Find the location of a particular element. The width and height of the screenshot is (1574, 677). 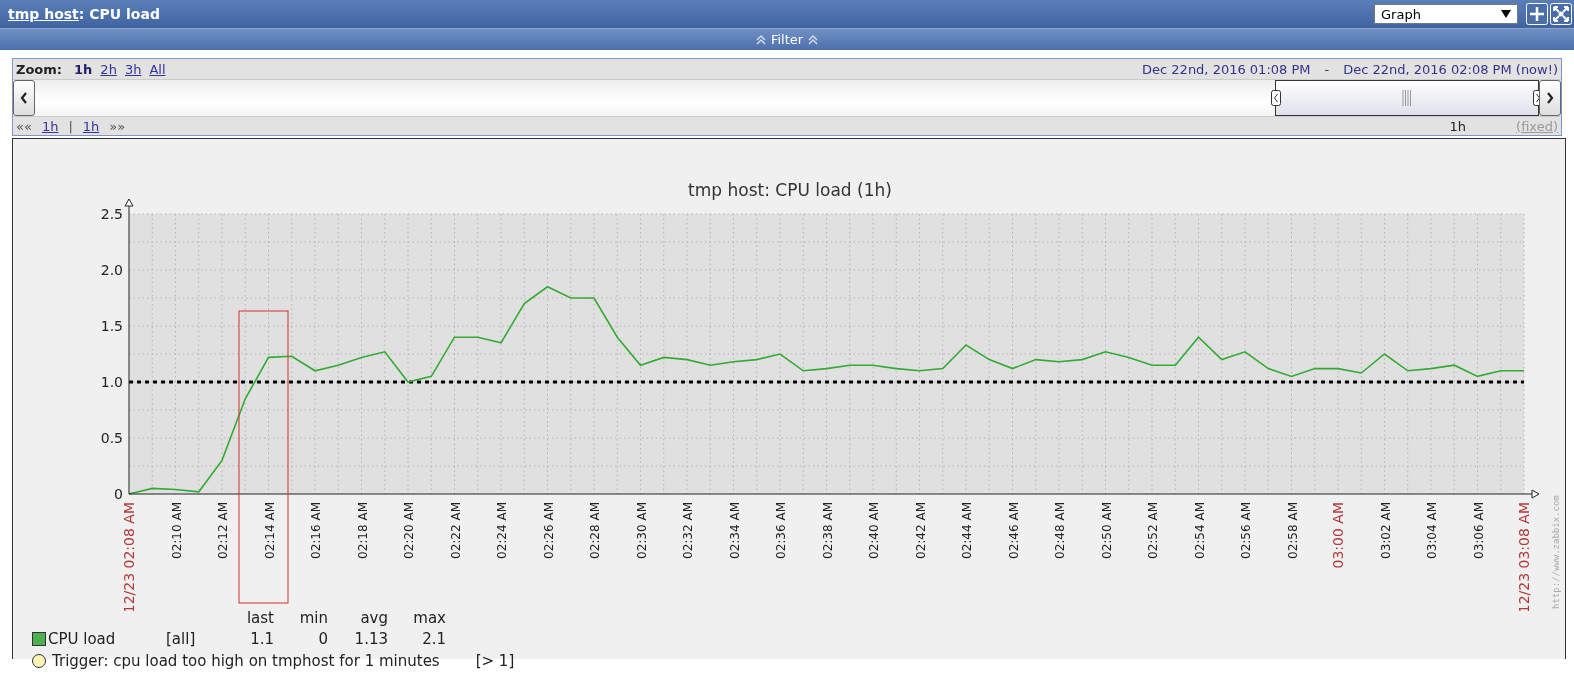

legend-value: 0 is located at coordinates (322, 638).